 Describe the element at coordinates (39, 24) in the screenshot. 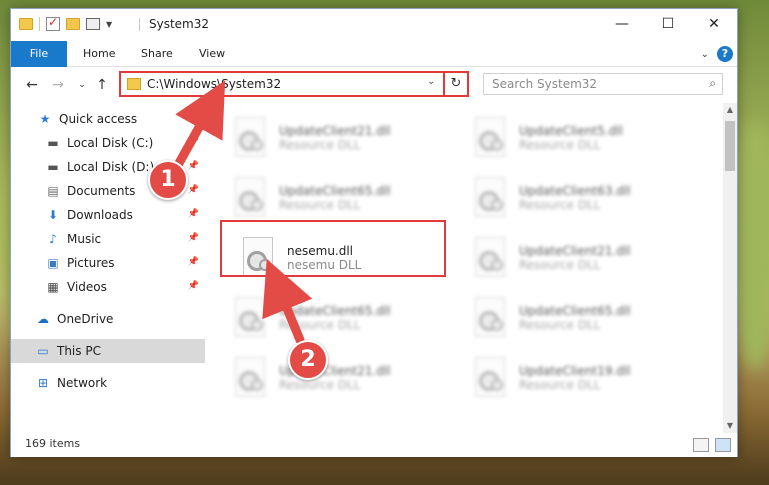

I see `toolbar-separator` at that location.